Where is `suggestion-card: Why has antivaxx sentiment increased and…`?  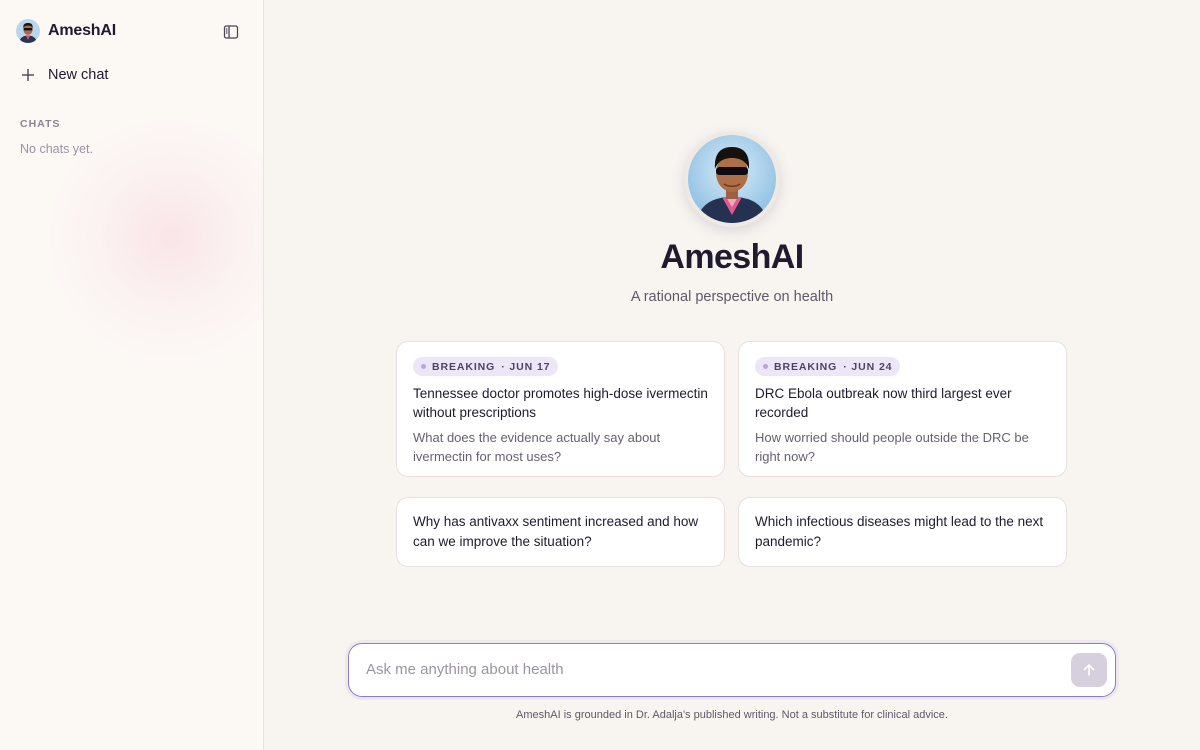
suggestion-card: Why has antivaxx sentiment increased and… is located at coordinates (560, 532).